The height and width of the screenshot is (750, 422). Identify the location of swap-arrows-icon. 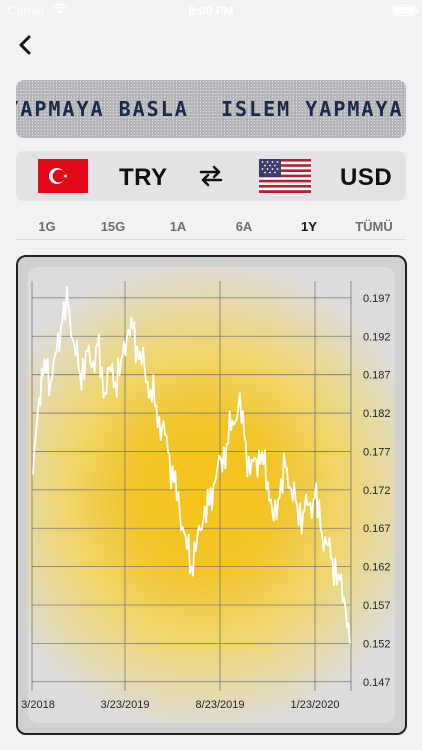
(211, 176).